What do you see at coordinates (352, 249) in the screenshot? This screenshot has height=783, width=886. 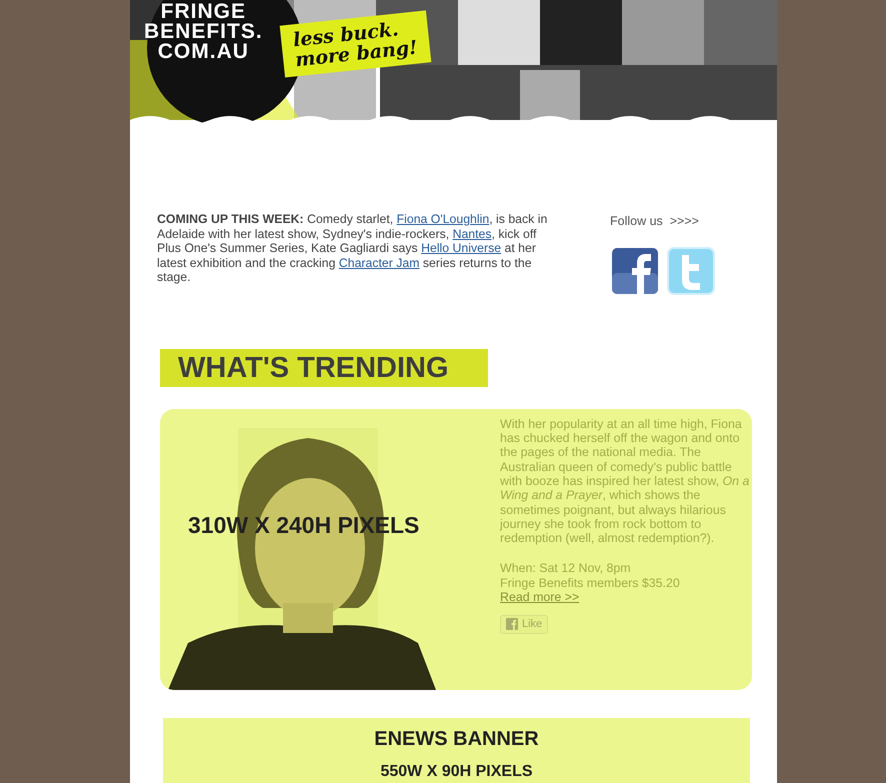 I see `intro-paragraph: COMING UP THIS WEEK: Comedy starlet, Fiona O'Loughlin, is back in Adelaide with her latest show, Sydney's indie-rockers, Nantes, kick off Plus One's Summer Series, Kate Gagliardi says Hello Universe at her latest exhibition and the cracking Character Jam series returns to the stage.` at bounding box center [352, 249].